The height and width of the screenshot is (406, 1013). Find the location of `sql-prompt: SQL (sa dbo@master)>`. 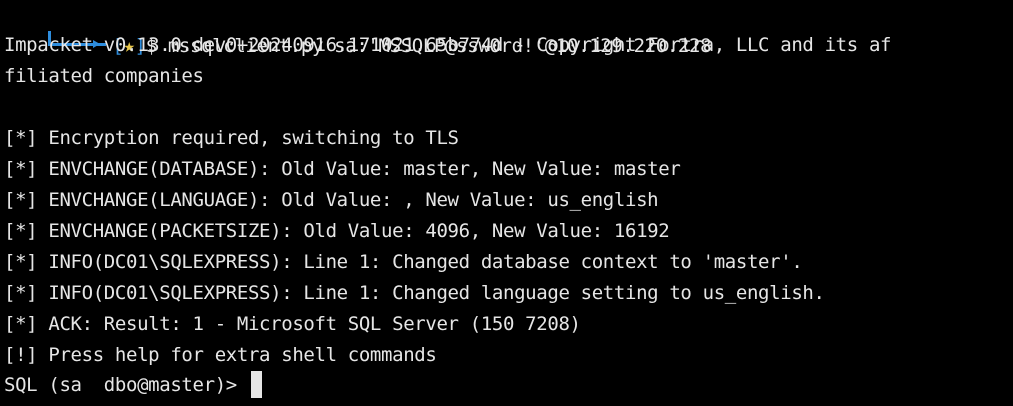

sql-prompt: SQL (sa dbo@master)> is located at coordinates (126, 385).